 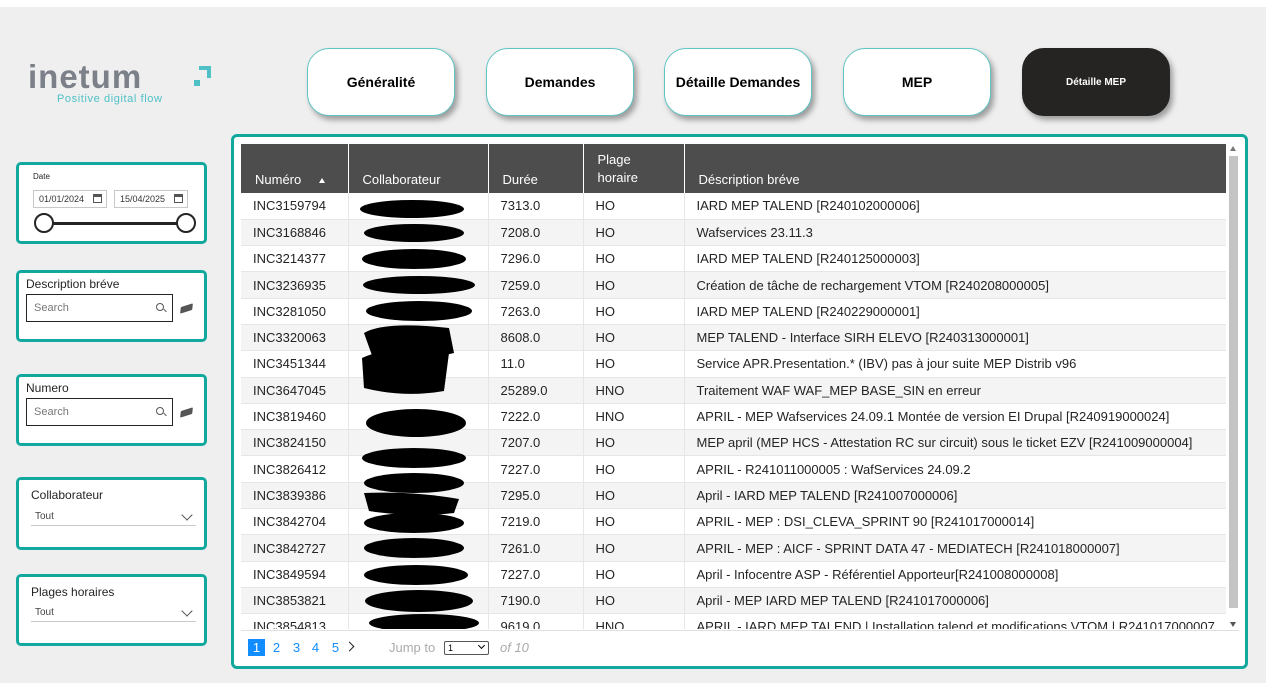 What do you see at coordinates (349, 646) in the screenshot?
I see `next-page-chevron-icon` at bounding box center [349, 646].